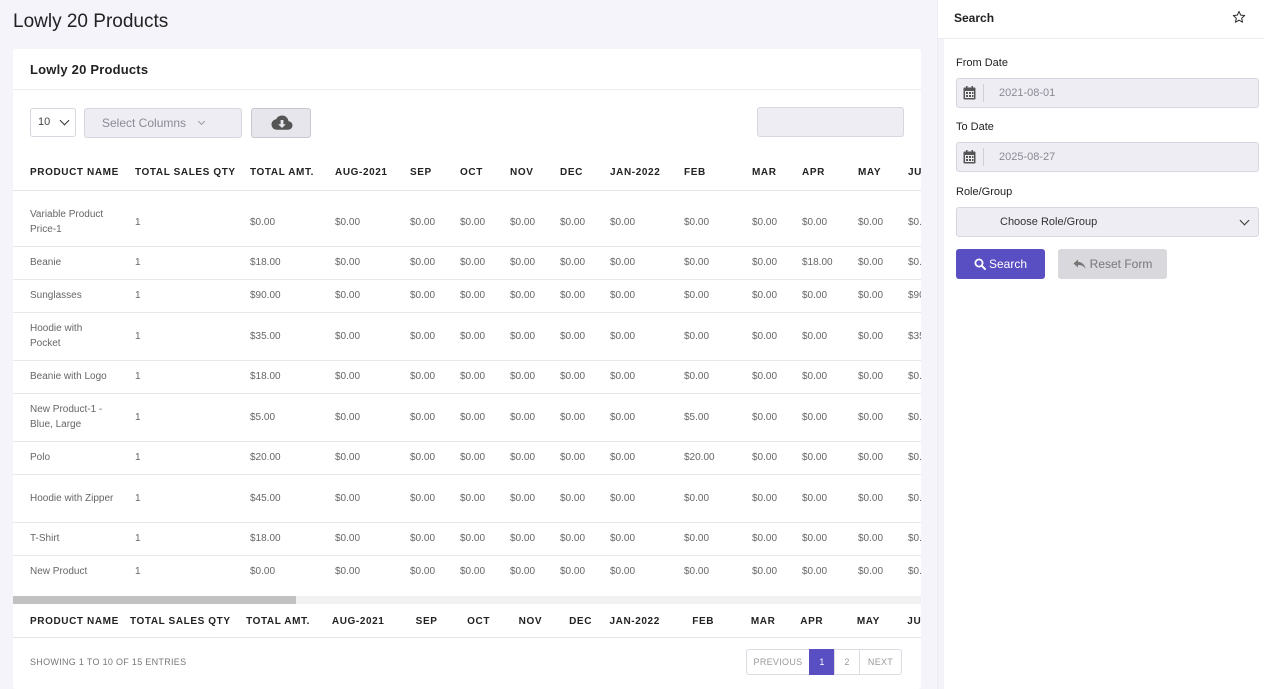 The image size is (1264, 689). Describe the element at coordinates (65, 620) in the screenshot. I see `footer-column-header-0: PRODUCT NAME` at that location.